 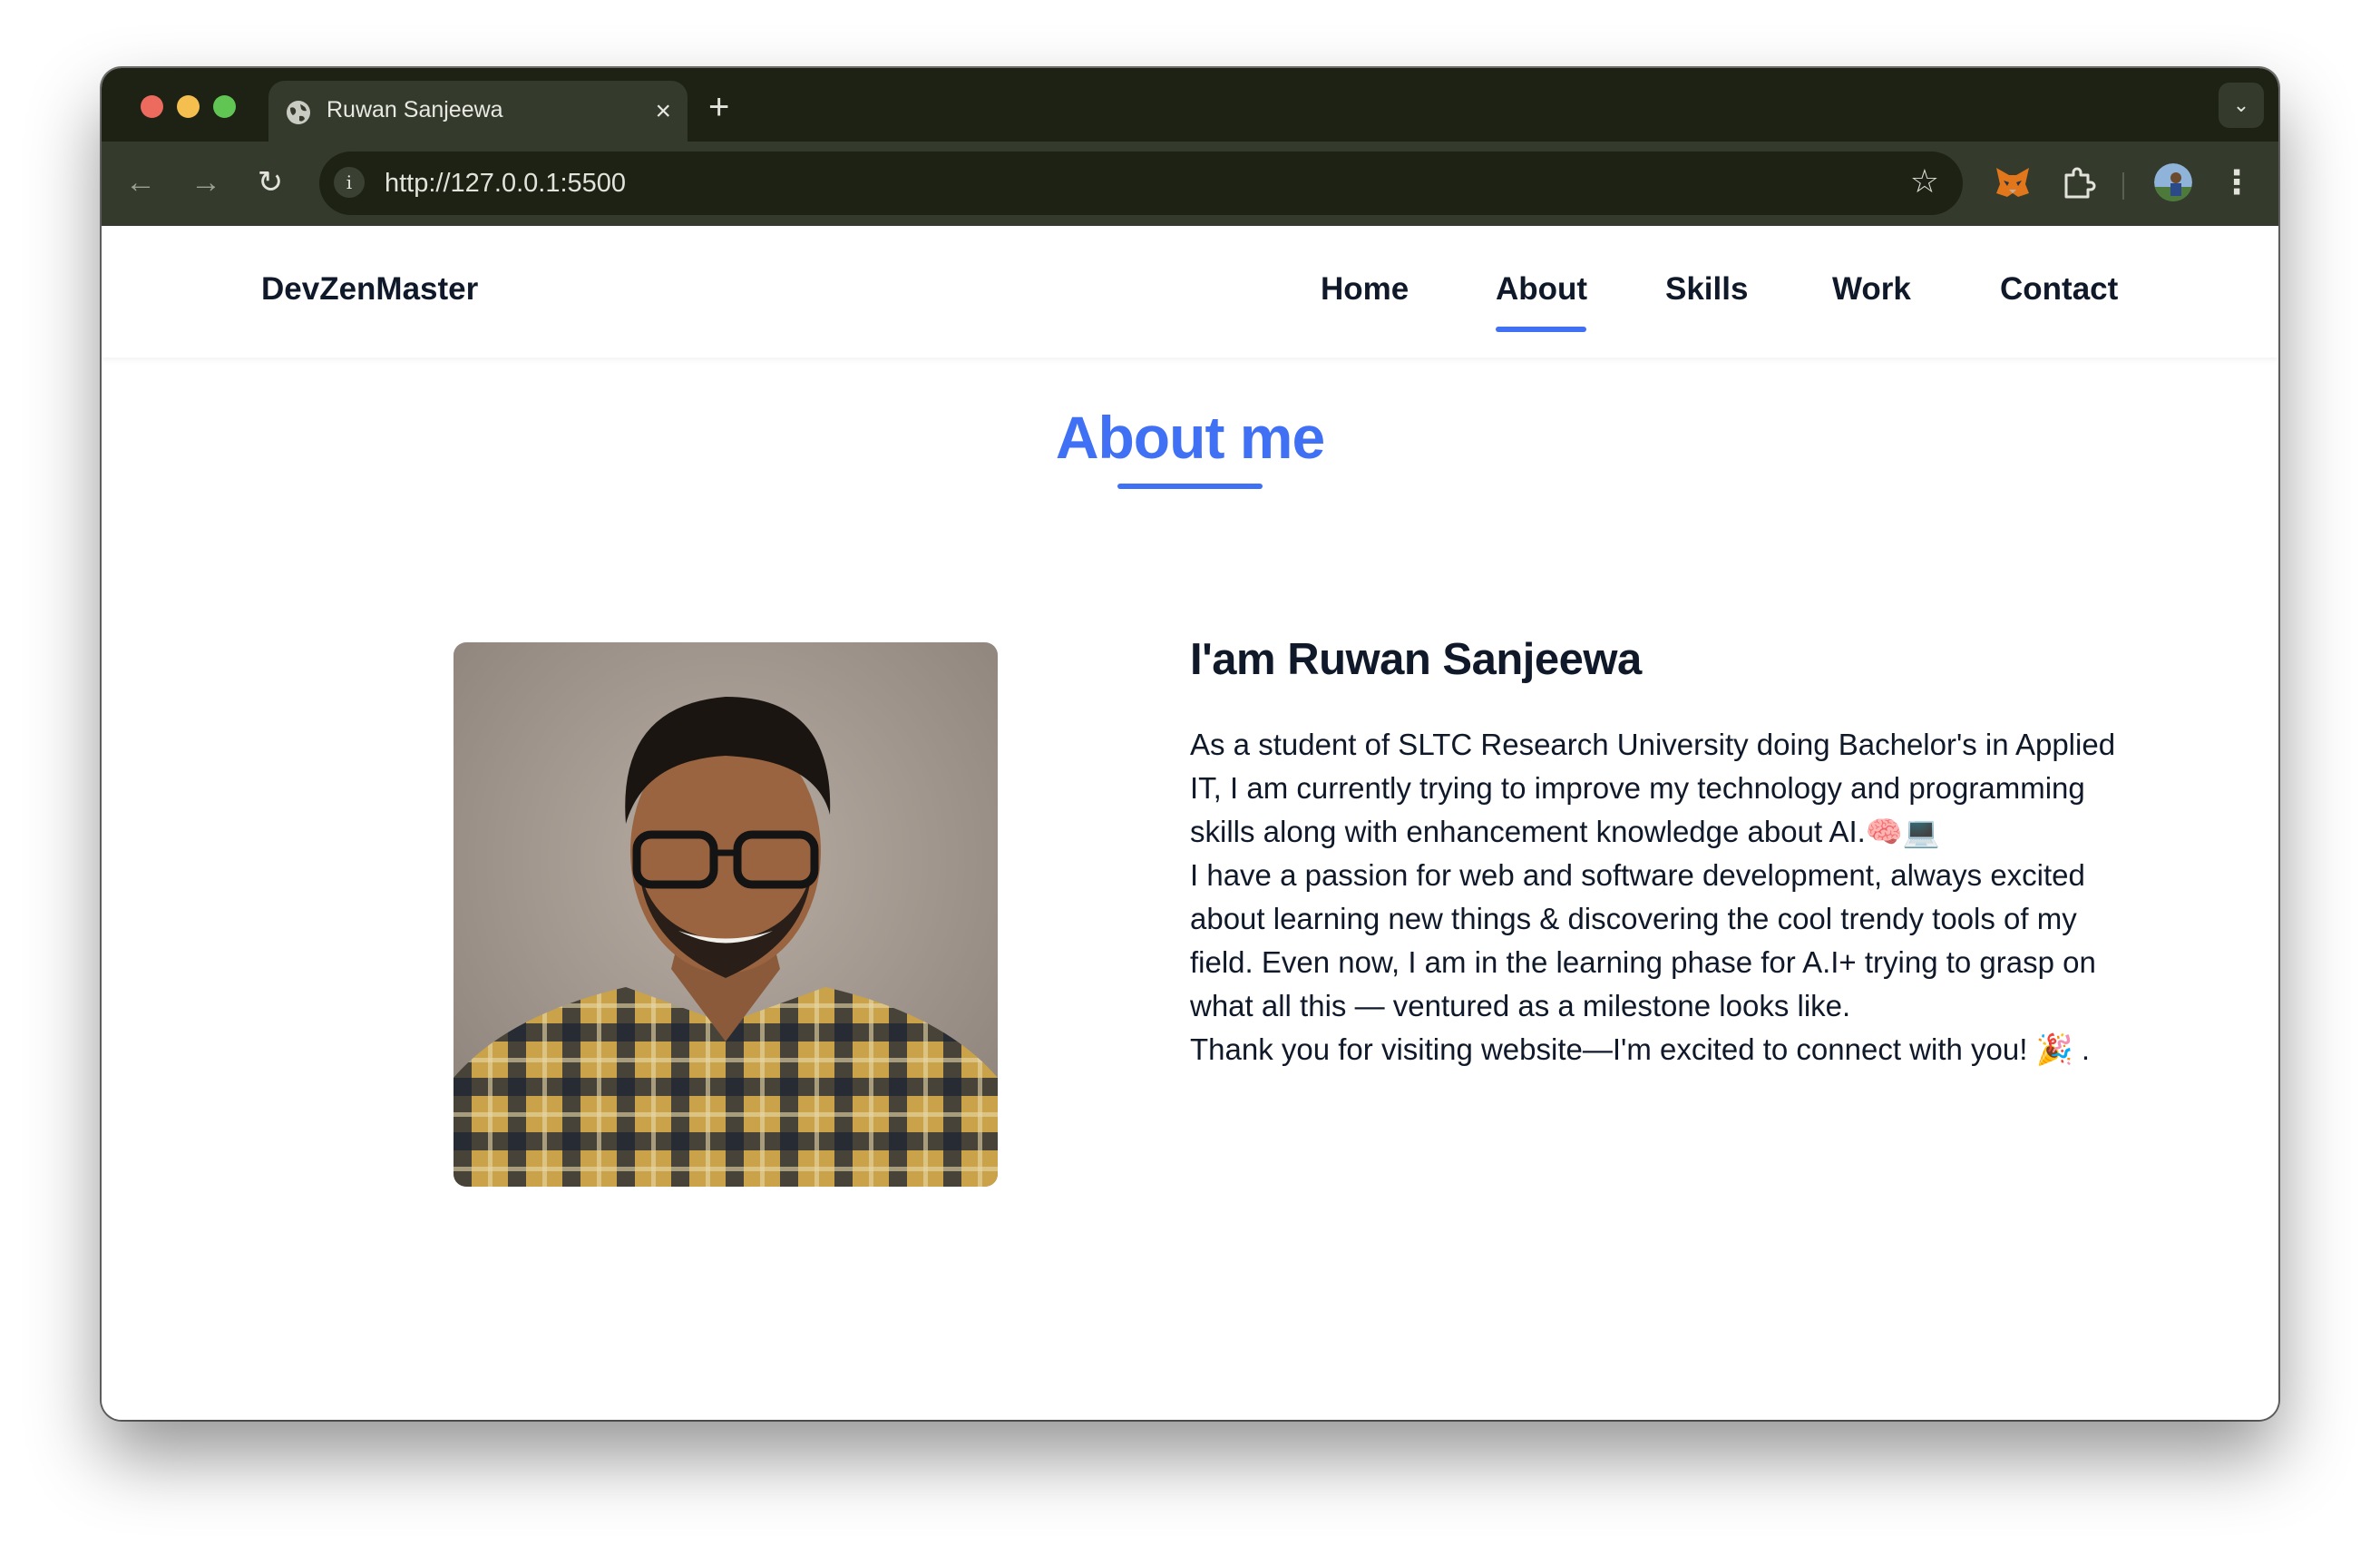 I want to click on profile-avatar, so click(x=2173, y=182).